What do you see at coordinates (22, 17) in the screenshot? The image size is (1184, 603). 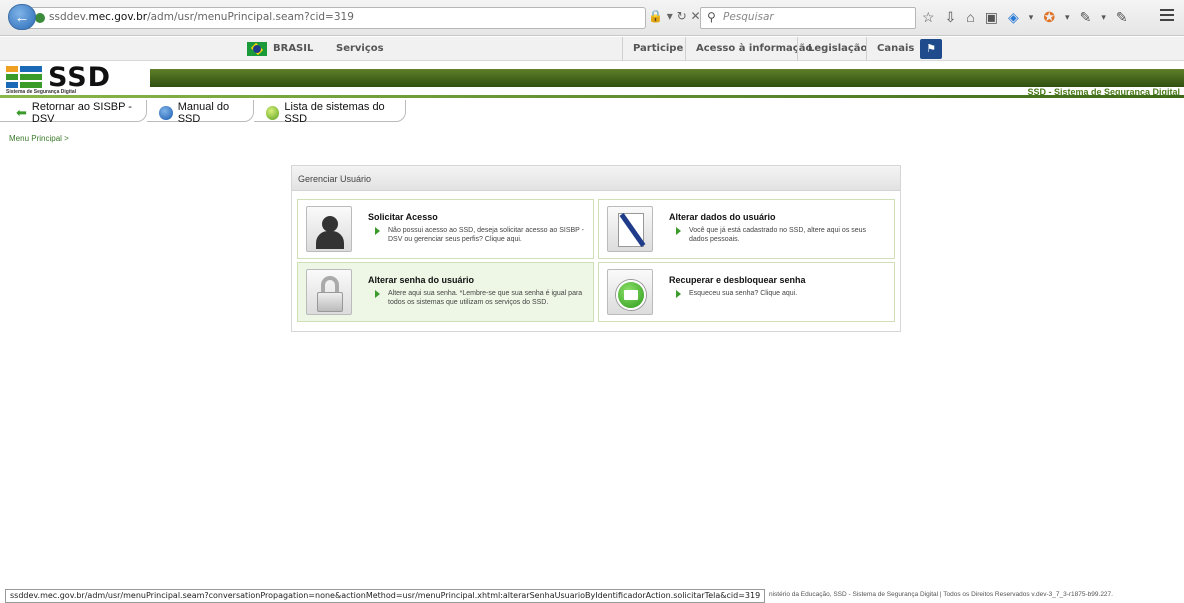 I see `back-arrow-icon: ←` at bounding box center [22, 17].